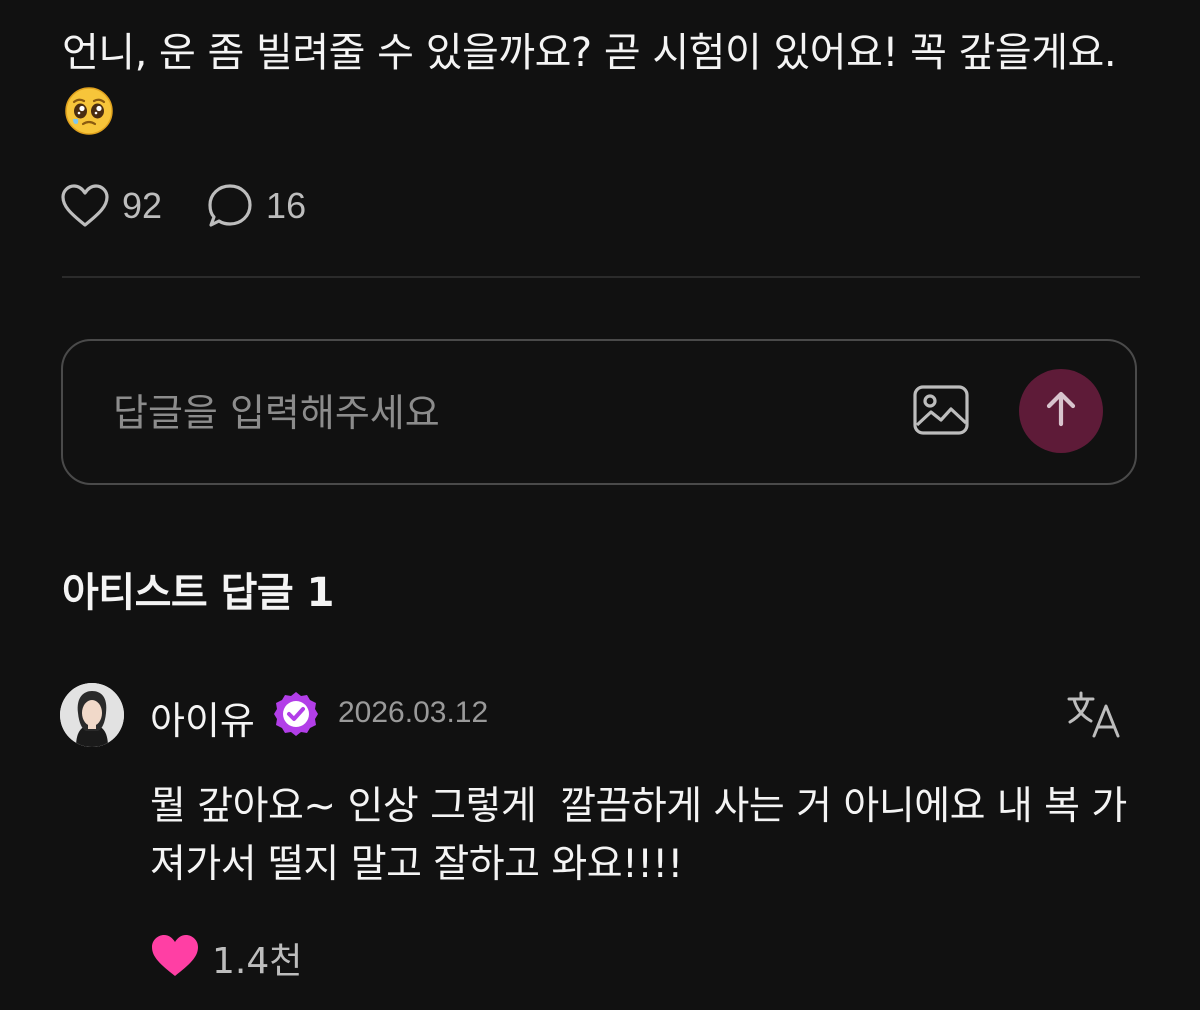 The width and height of the screenshot is (1200, 1010). I want to click on translate-icon, so click(1094, 717).